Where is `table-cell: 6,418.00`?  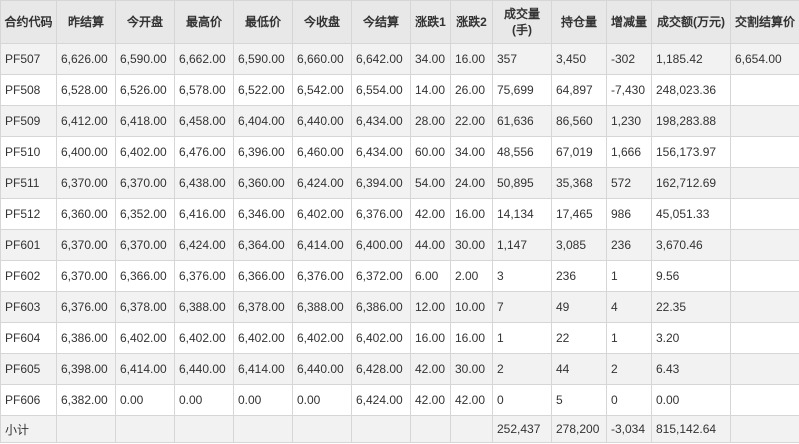 table-cell: 6,418.00 is located at coordinates (145, 121).